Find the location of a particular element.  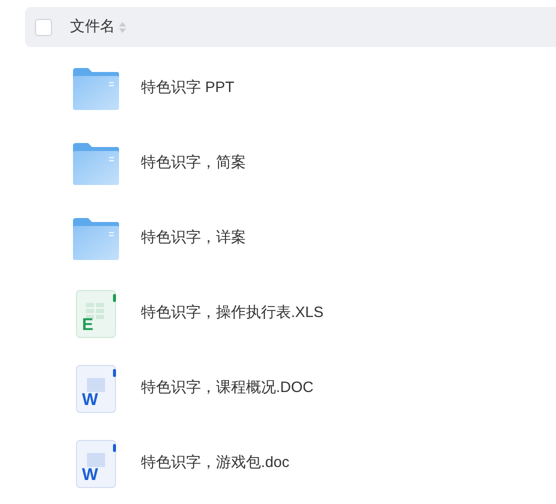

spreadsheet-file-icon: E is located at coordinates (96, 314).